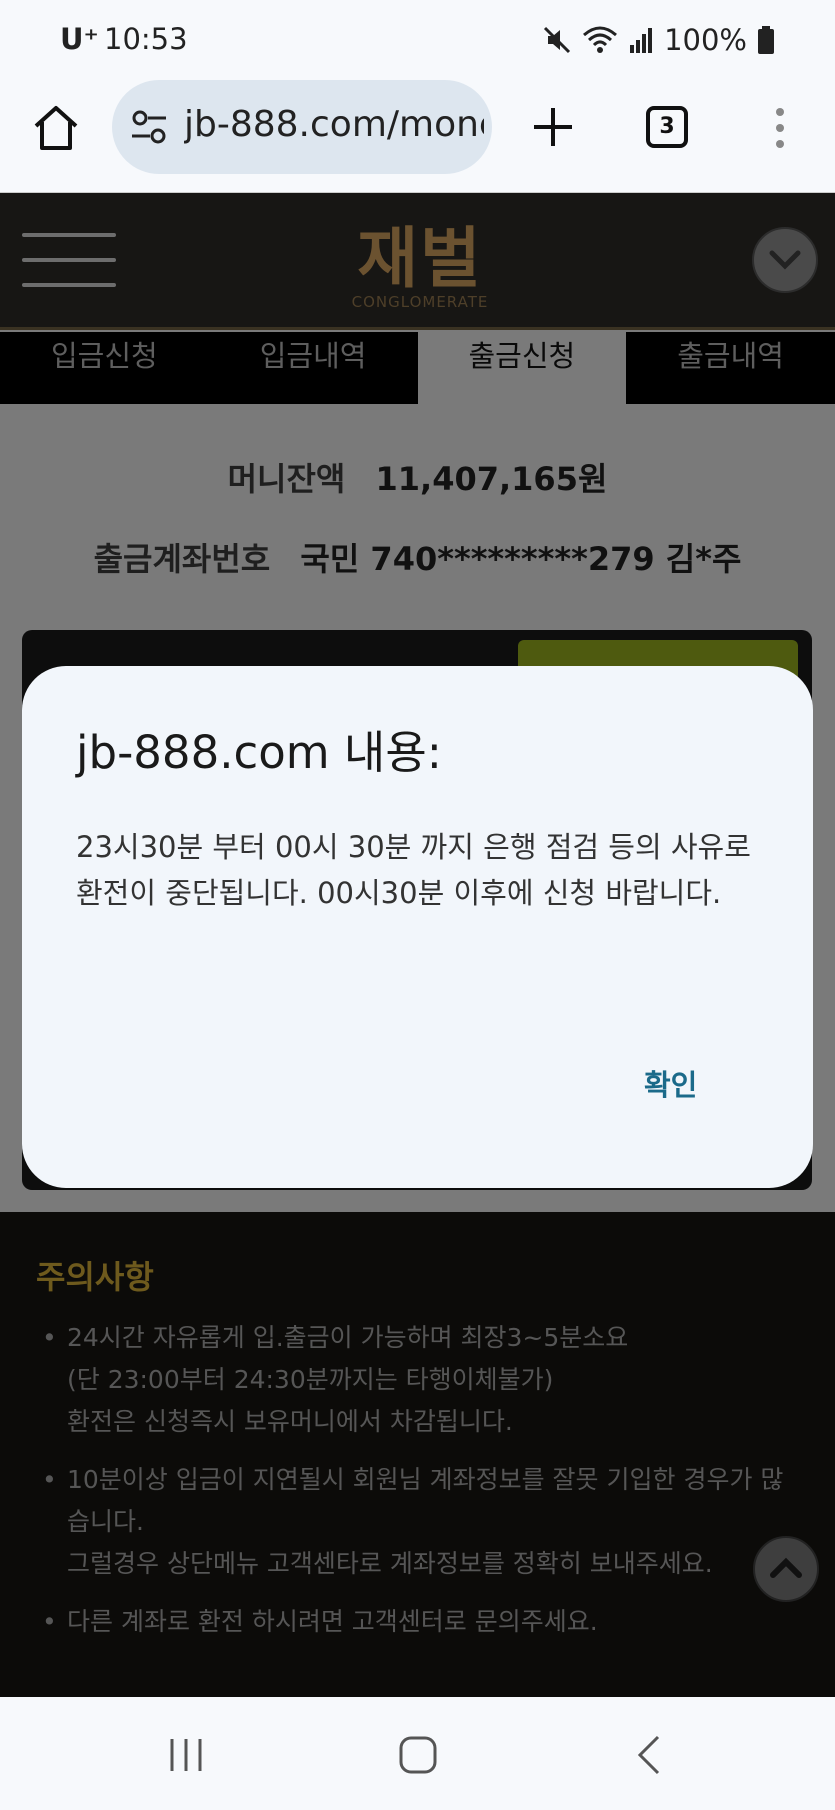 The image size is (835, 1810). What do you see at coordinates (658, 40) in the screenshot?
I see `status-icons: 100%` at bounding box center [658, 40].